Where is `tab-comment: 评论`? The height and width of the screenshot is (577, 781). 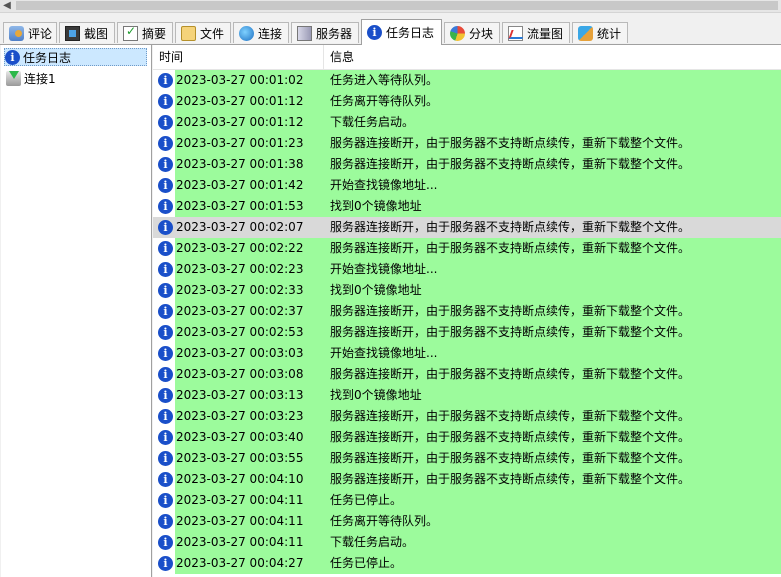
tab-comment: 评论 is located at coordinates (30, 32).